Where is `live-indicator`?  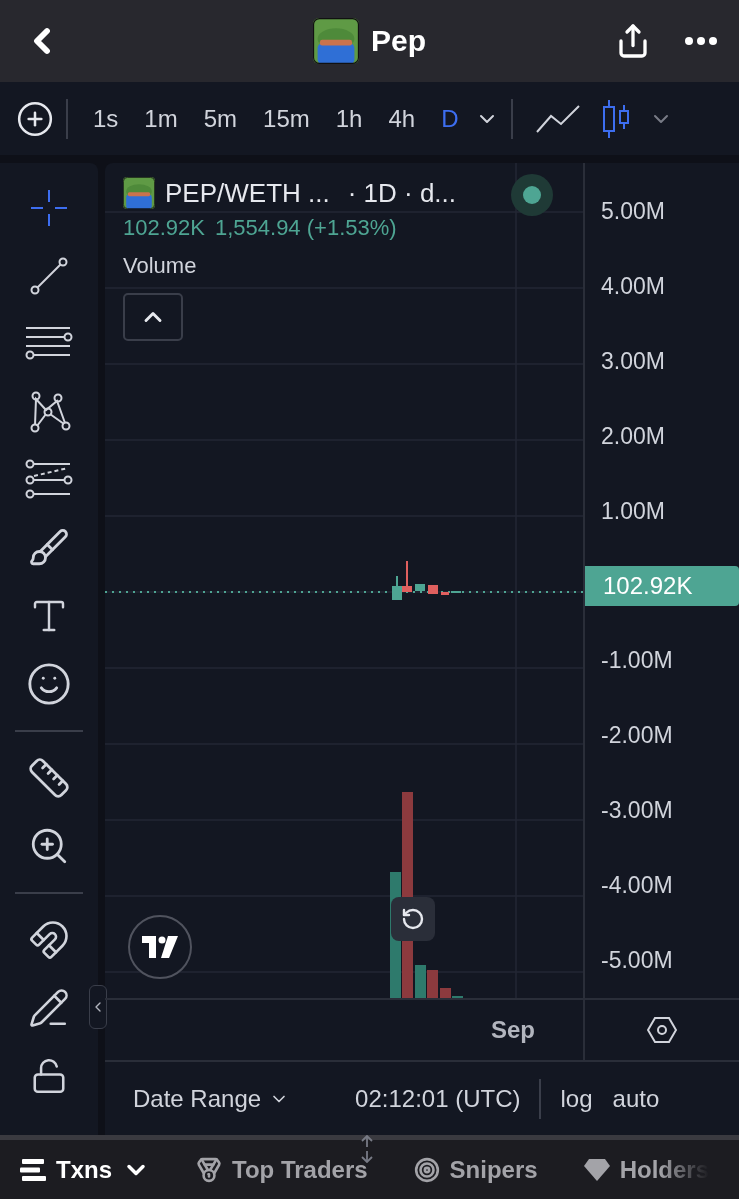
live-indicator is located at coordinates (532, 195).